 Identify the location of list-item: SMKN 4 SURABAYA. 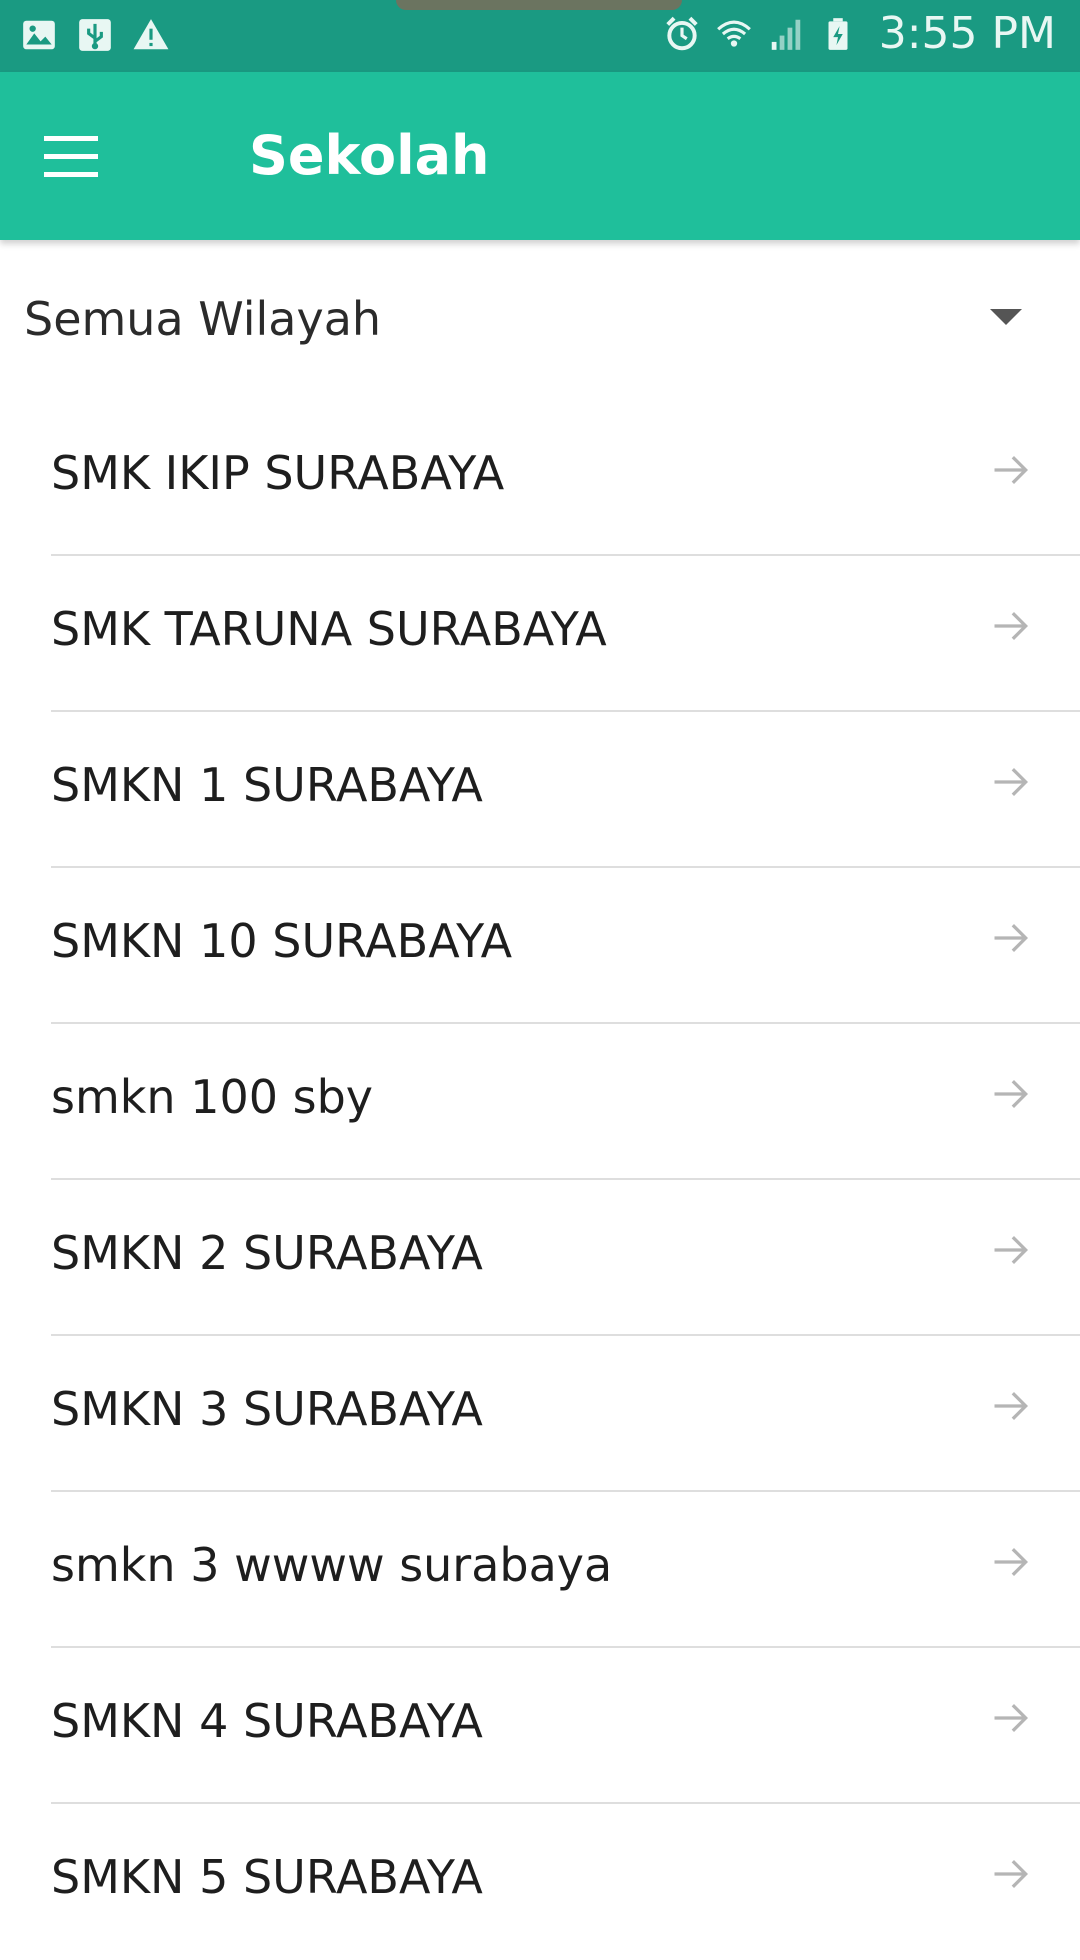
(565, 1726).